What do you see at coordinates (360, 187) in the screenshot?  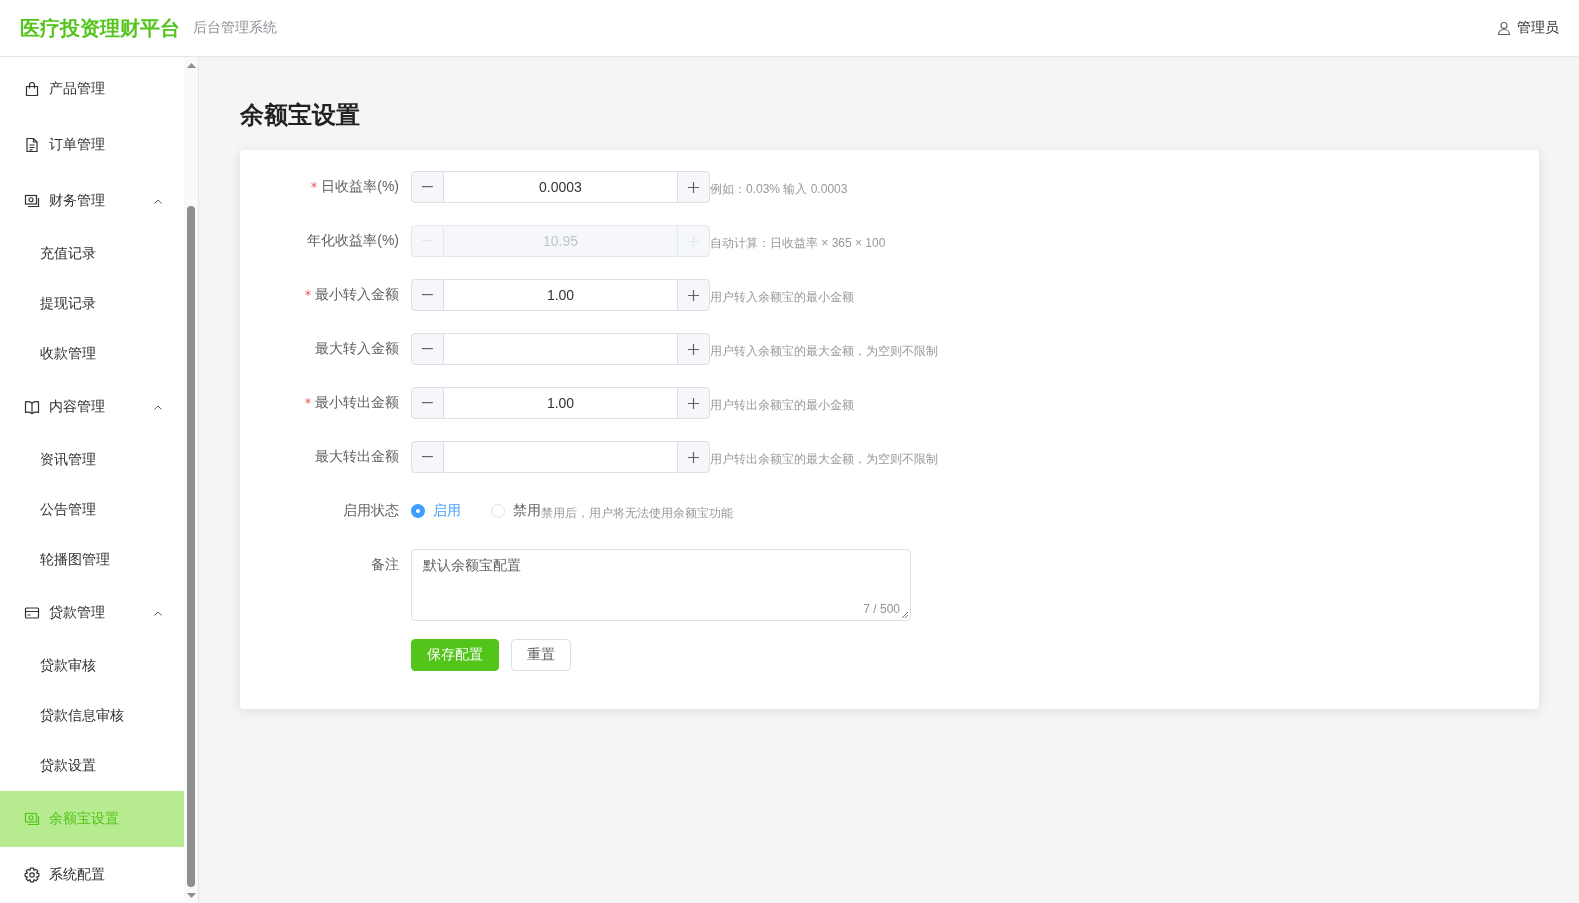 I see `field-label: 日收益率(%)` at bounding box center [360, 187].